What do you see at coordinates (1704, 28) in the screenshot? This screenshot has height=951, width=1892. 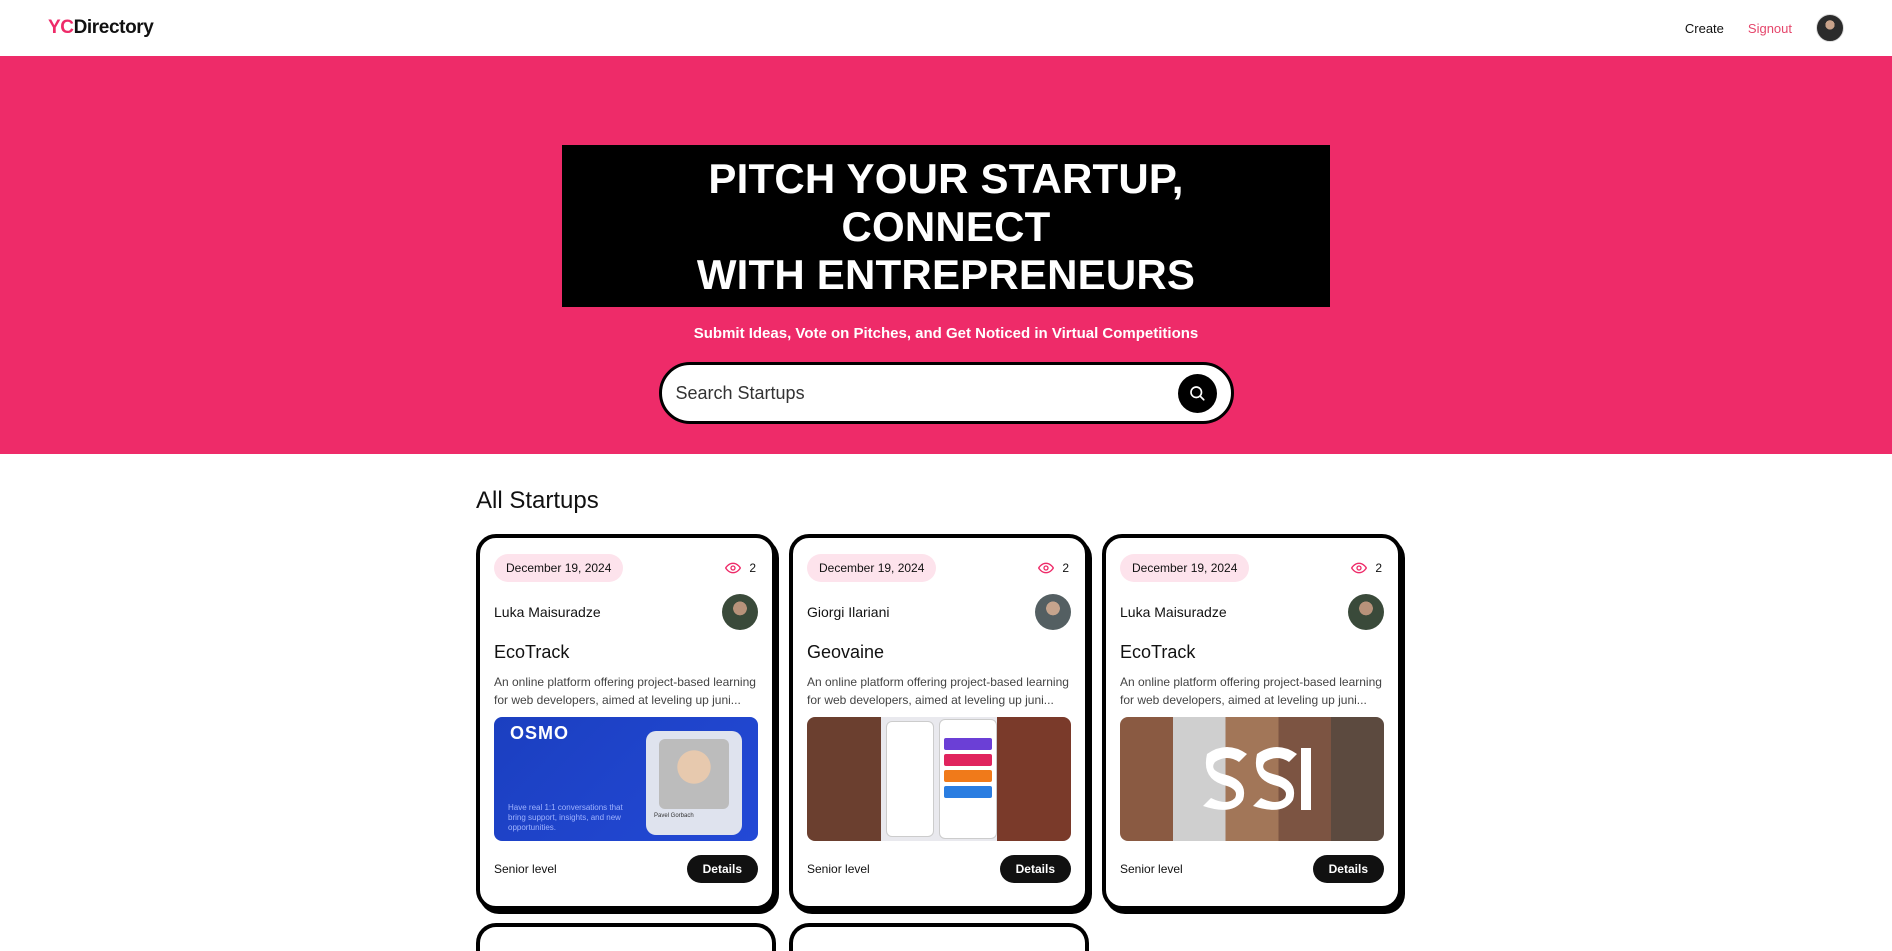 I see `create-link: Create` at bounding box center [1704, 28].